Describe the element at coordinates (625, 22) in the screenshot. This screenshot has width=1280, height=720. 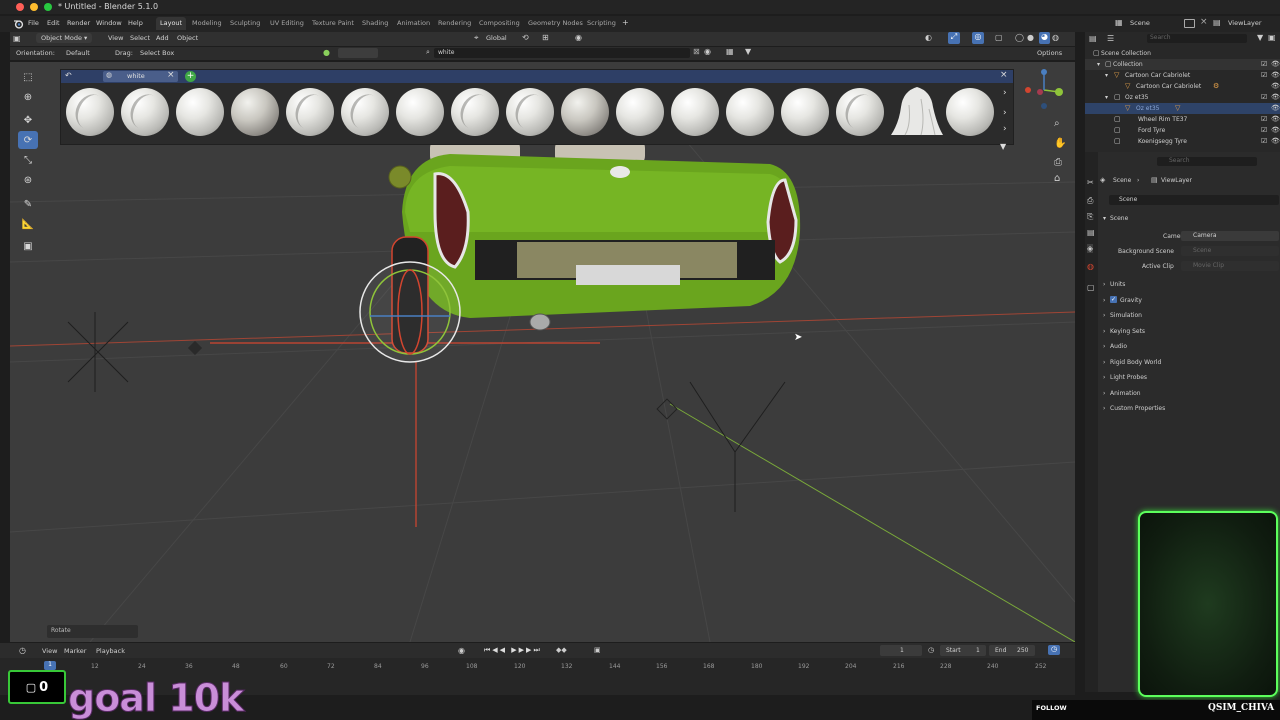
I see `add-workspace-button: +` at that location.